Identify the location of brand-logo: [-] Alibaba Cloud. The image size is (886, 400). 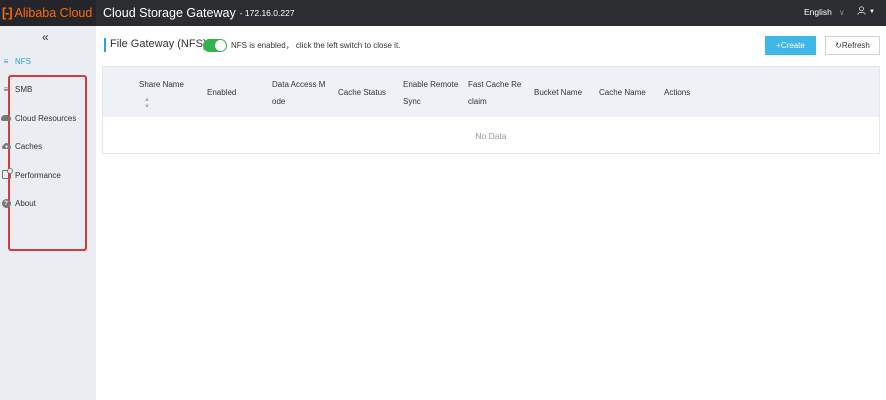
(48, 13).